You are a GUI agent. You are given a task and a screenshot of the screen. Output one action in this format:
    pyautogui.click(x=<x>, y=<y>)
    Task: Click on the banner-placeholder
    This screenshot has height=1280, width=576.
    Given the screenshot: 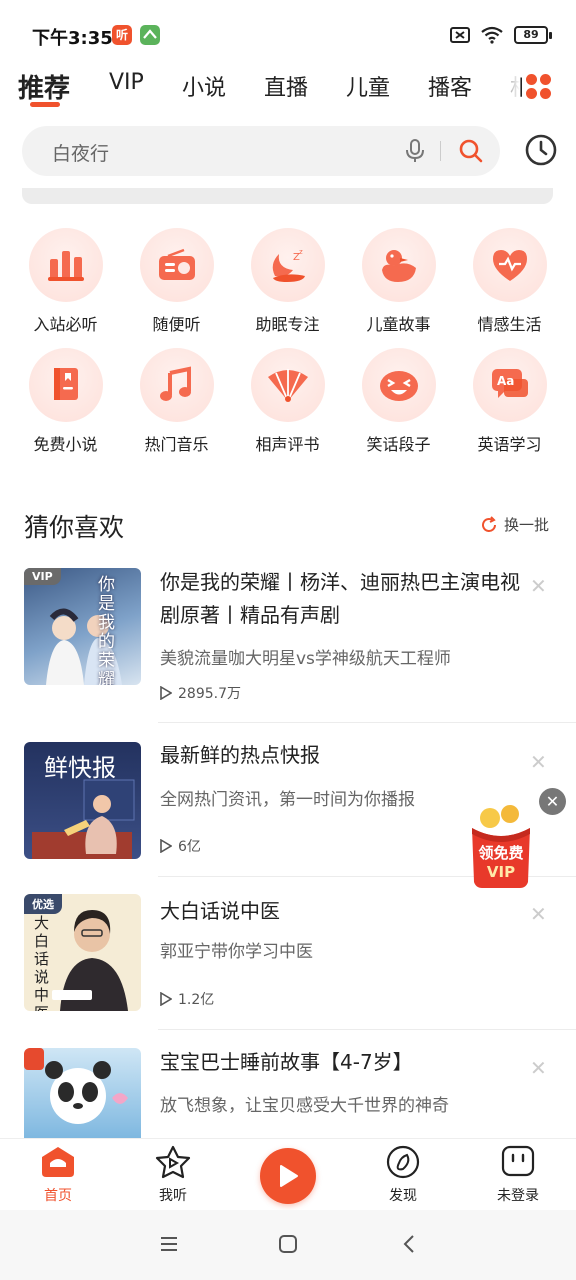 What is the action you would take?
    pyautogui.click(x=287, y=196)
    